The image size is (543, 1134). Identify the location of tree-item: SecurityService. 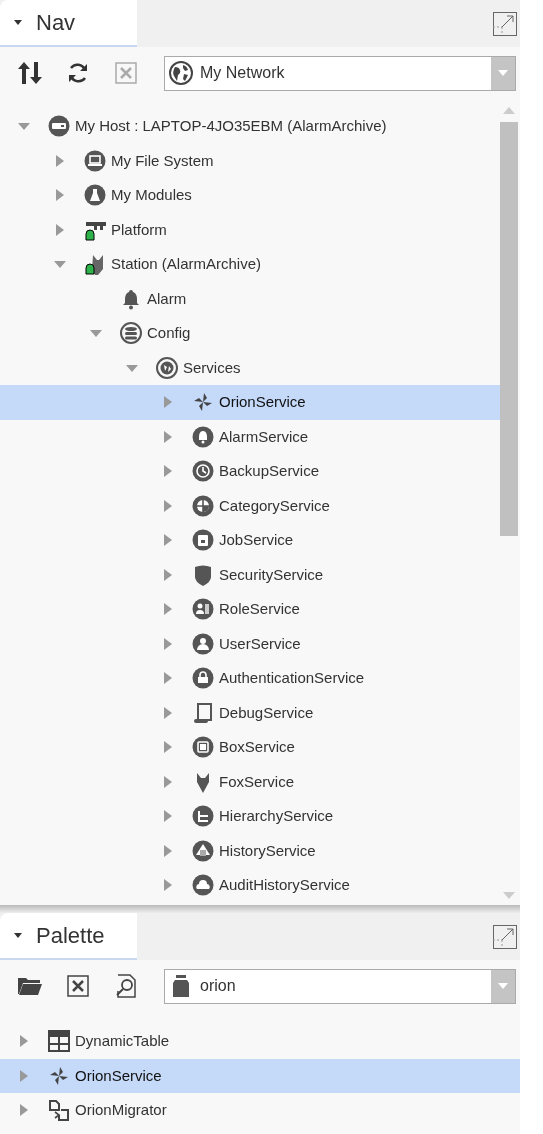
(250, 574).